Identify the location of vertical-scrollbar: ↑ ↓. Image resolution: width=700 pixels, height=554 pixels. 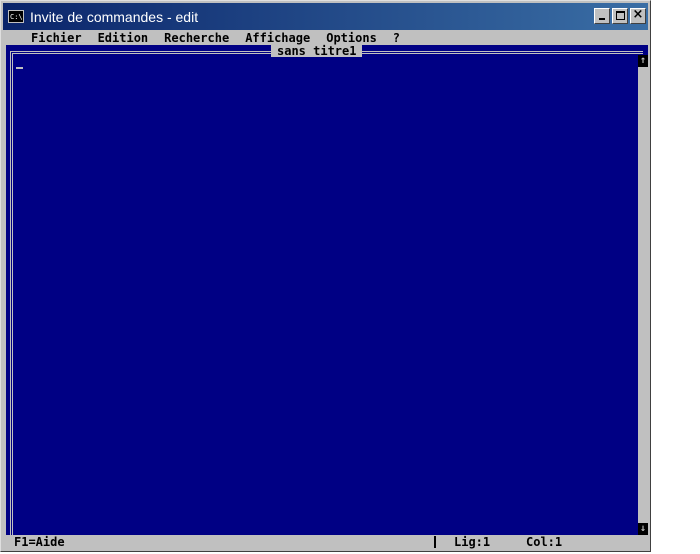
(643, 295).